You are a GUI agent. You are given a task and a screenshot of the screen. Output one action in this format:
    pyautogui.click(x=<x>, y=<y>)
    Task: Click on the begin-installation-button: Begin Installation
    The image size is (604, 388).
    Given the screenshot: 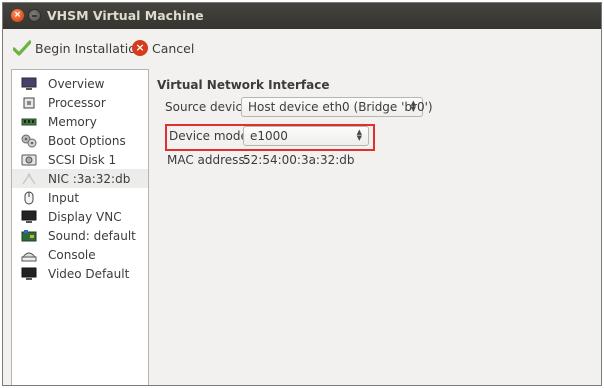 What is the action you would take?
    pyautogui.click(x=78, y=48)
    